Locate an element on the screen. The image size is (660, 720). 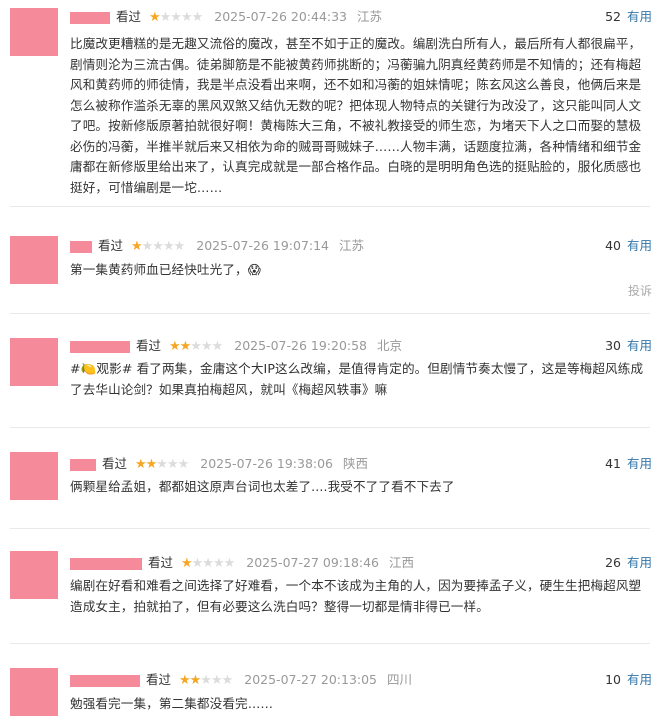
review-time: 2025-07-26 19:07:14 is located at coordinates (263, 245).